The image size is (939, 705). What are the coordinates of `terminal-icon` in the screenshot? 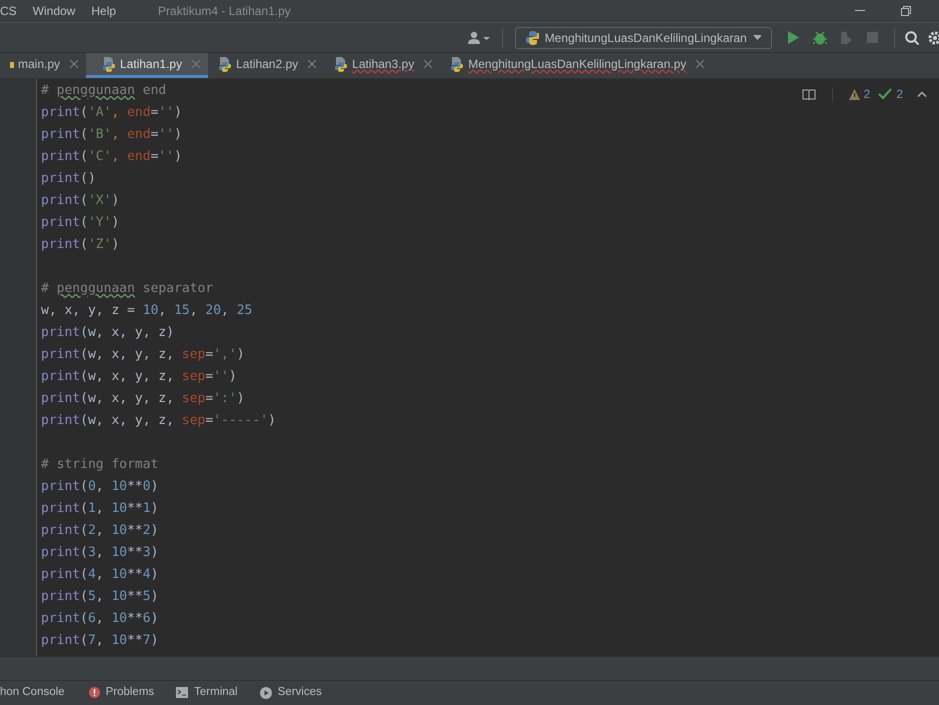 It's located at (182, 692).